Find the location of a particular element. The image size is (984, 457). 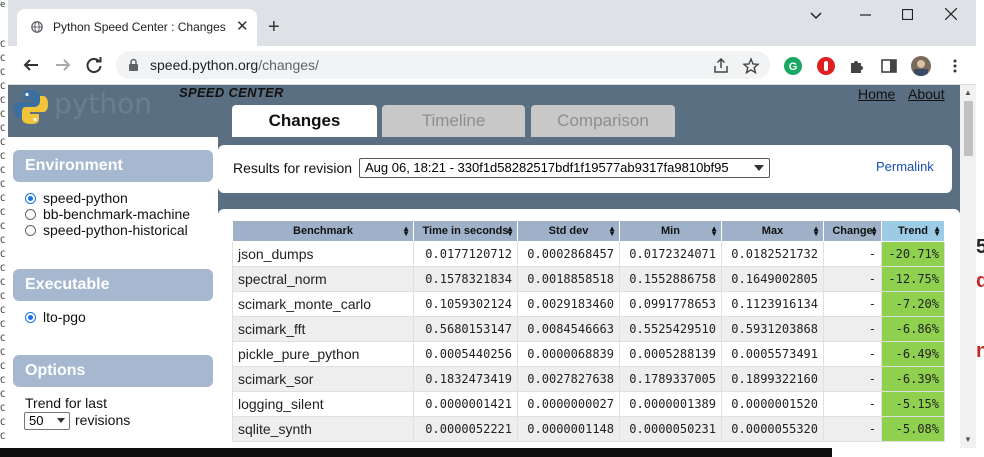

background-window-right: 5 d n is located at coordinates (980, 228).